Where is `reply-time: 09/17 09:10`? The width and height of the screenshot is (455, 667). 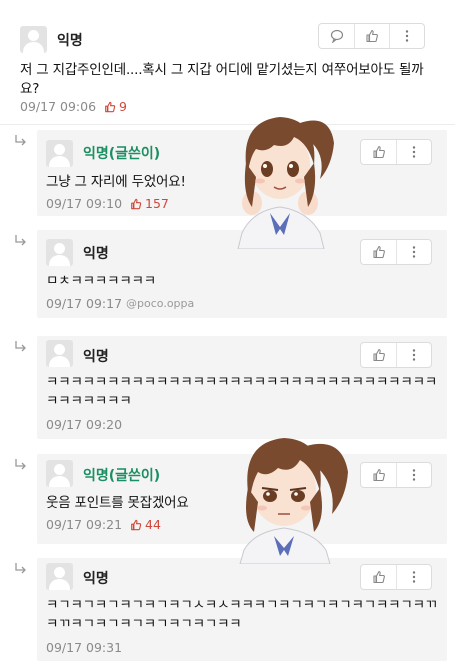 reply-time: 09/17 09:10 is located at coordinates (84, 203).